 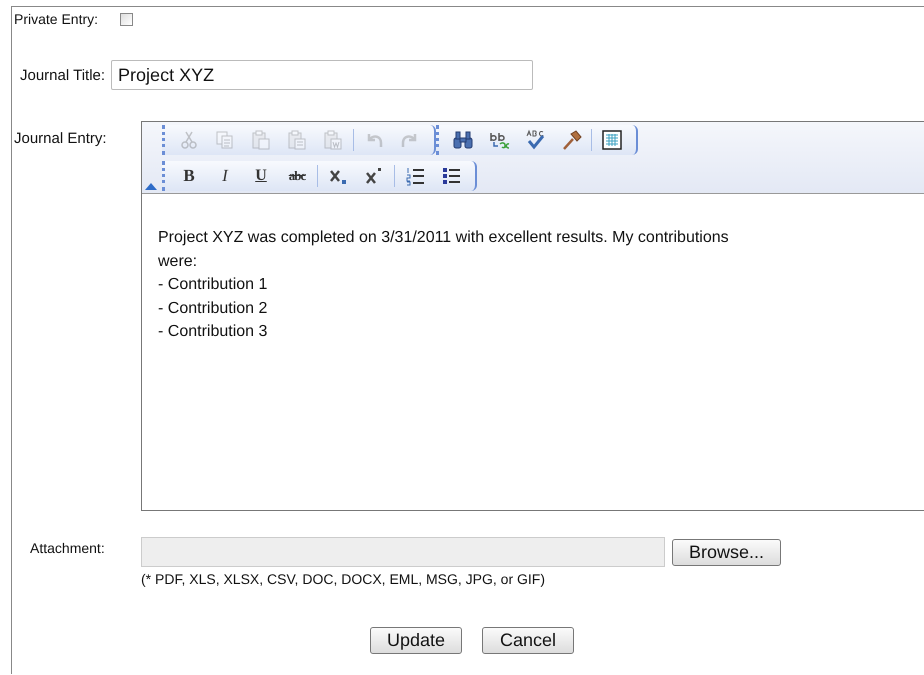 What do you see at coordinates (225, 176) in the screenshot?
I see `italic-button: I` at bounding box center [225, 176].